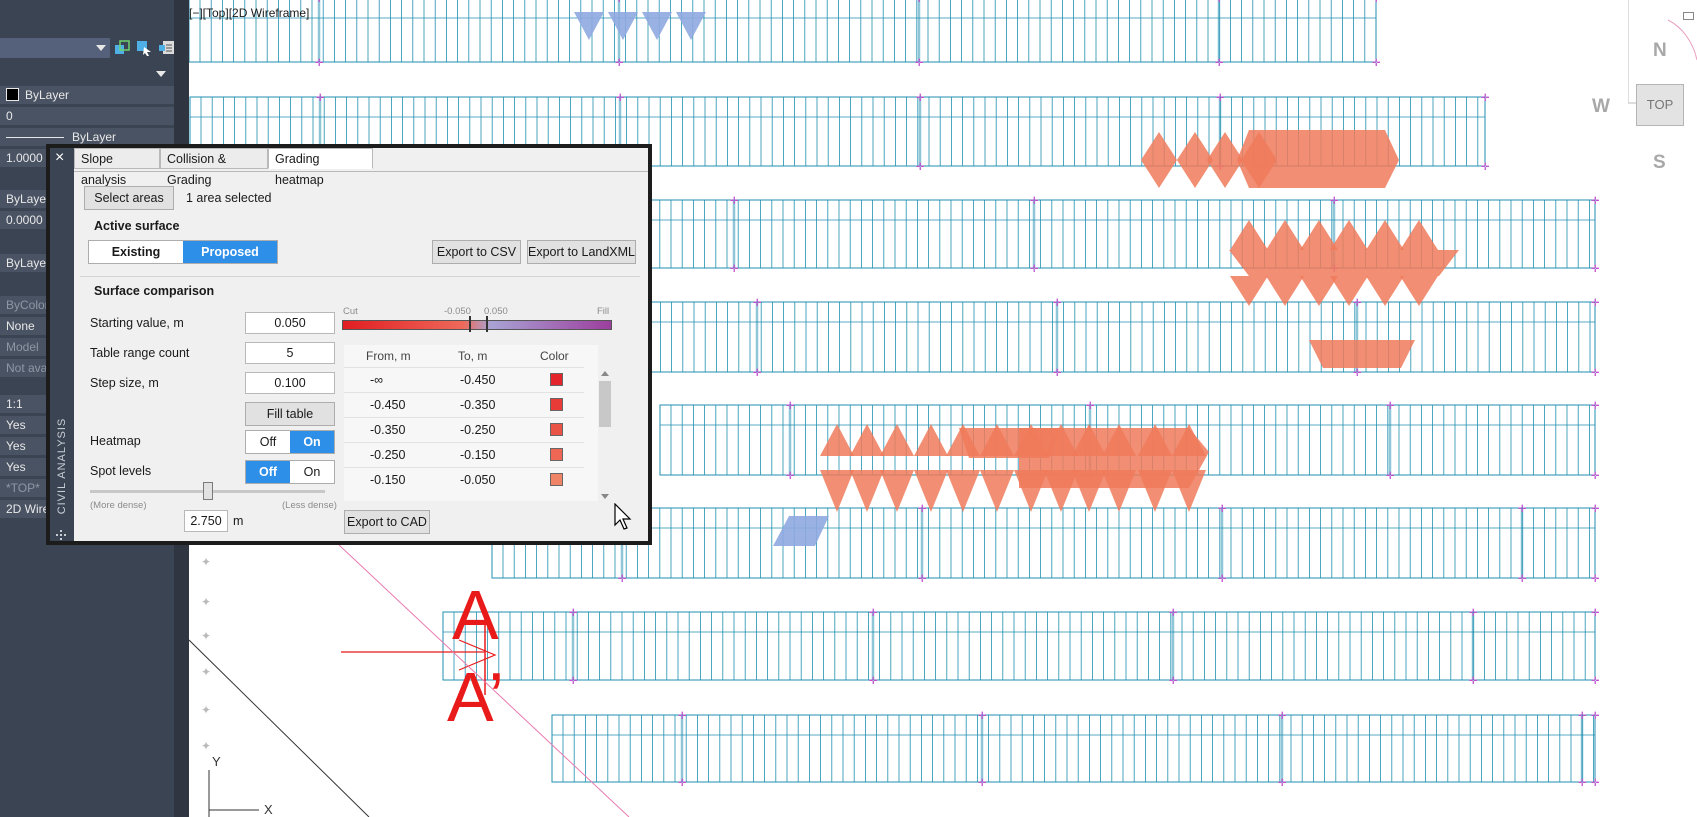 The image size is (1697, 817). I want to click on select-objects-icon, so click(144, 48).